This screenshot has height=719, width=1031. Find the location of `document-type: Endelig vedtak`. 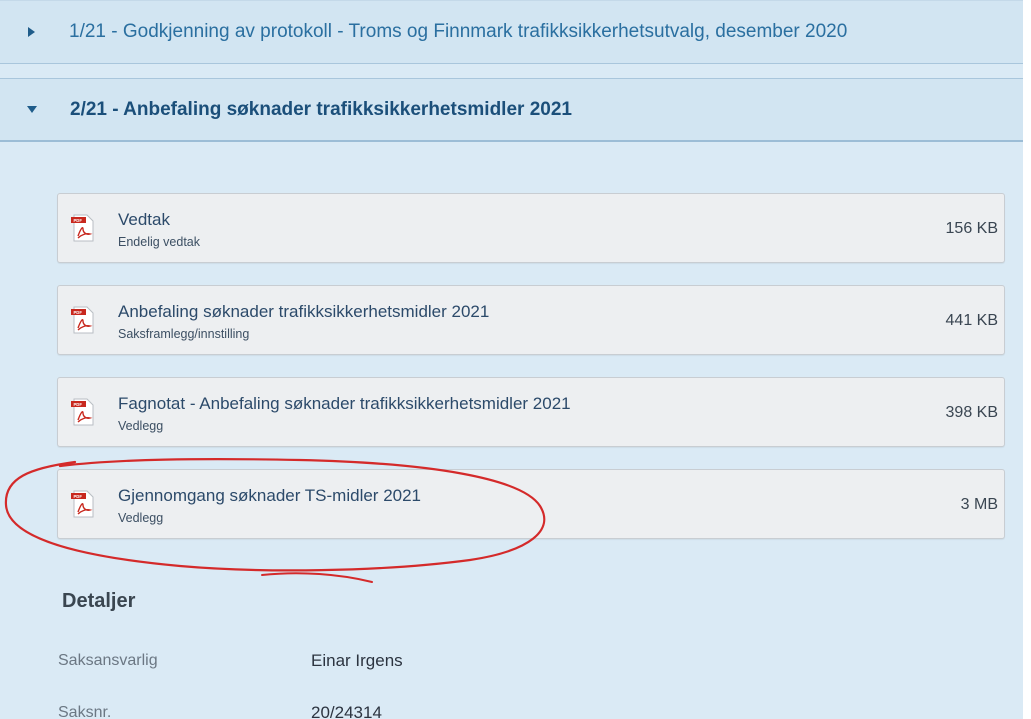

document-type: Endelig vedtak is located at coordinates (159, 242).